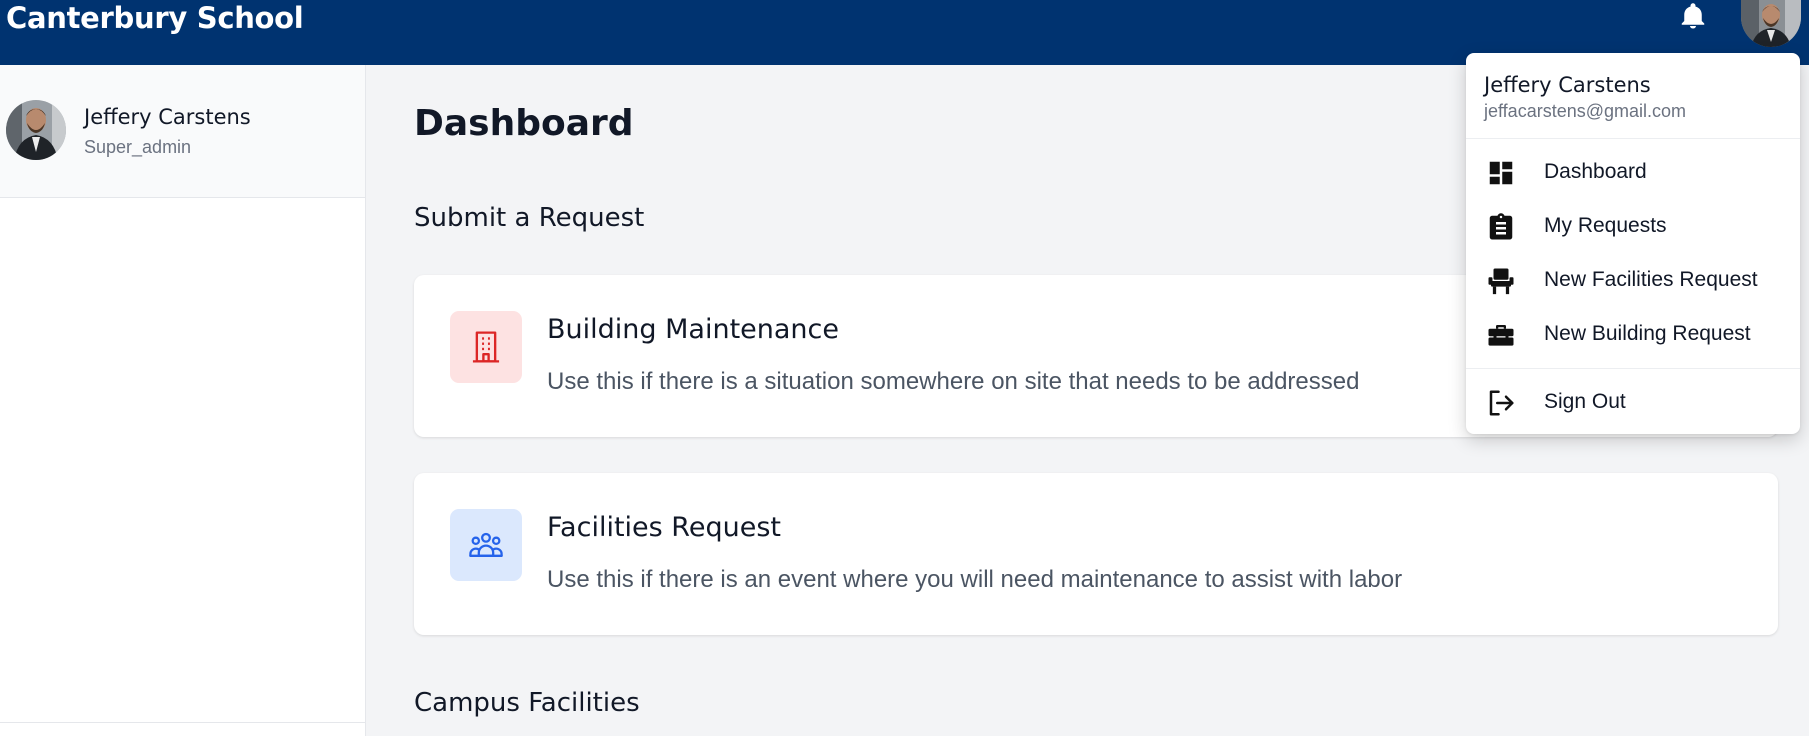 The width and height of the screenshot is (1809, 736). What do you see at coordinates (155, 18) in the screenshot?
I see `brand-title: Canterbury School` at bounding box center [155, 18].